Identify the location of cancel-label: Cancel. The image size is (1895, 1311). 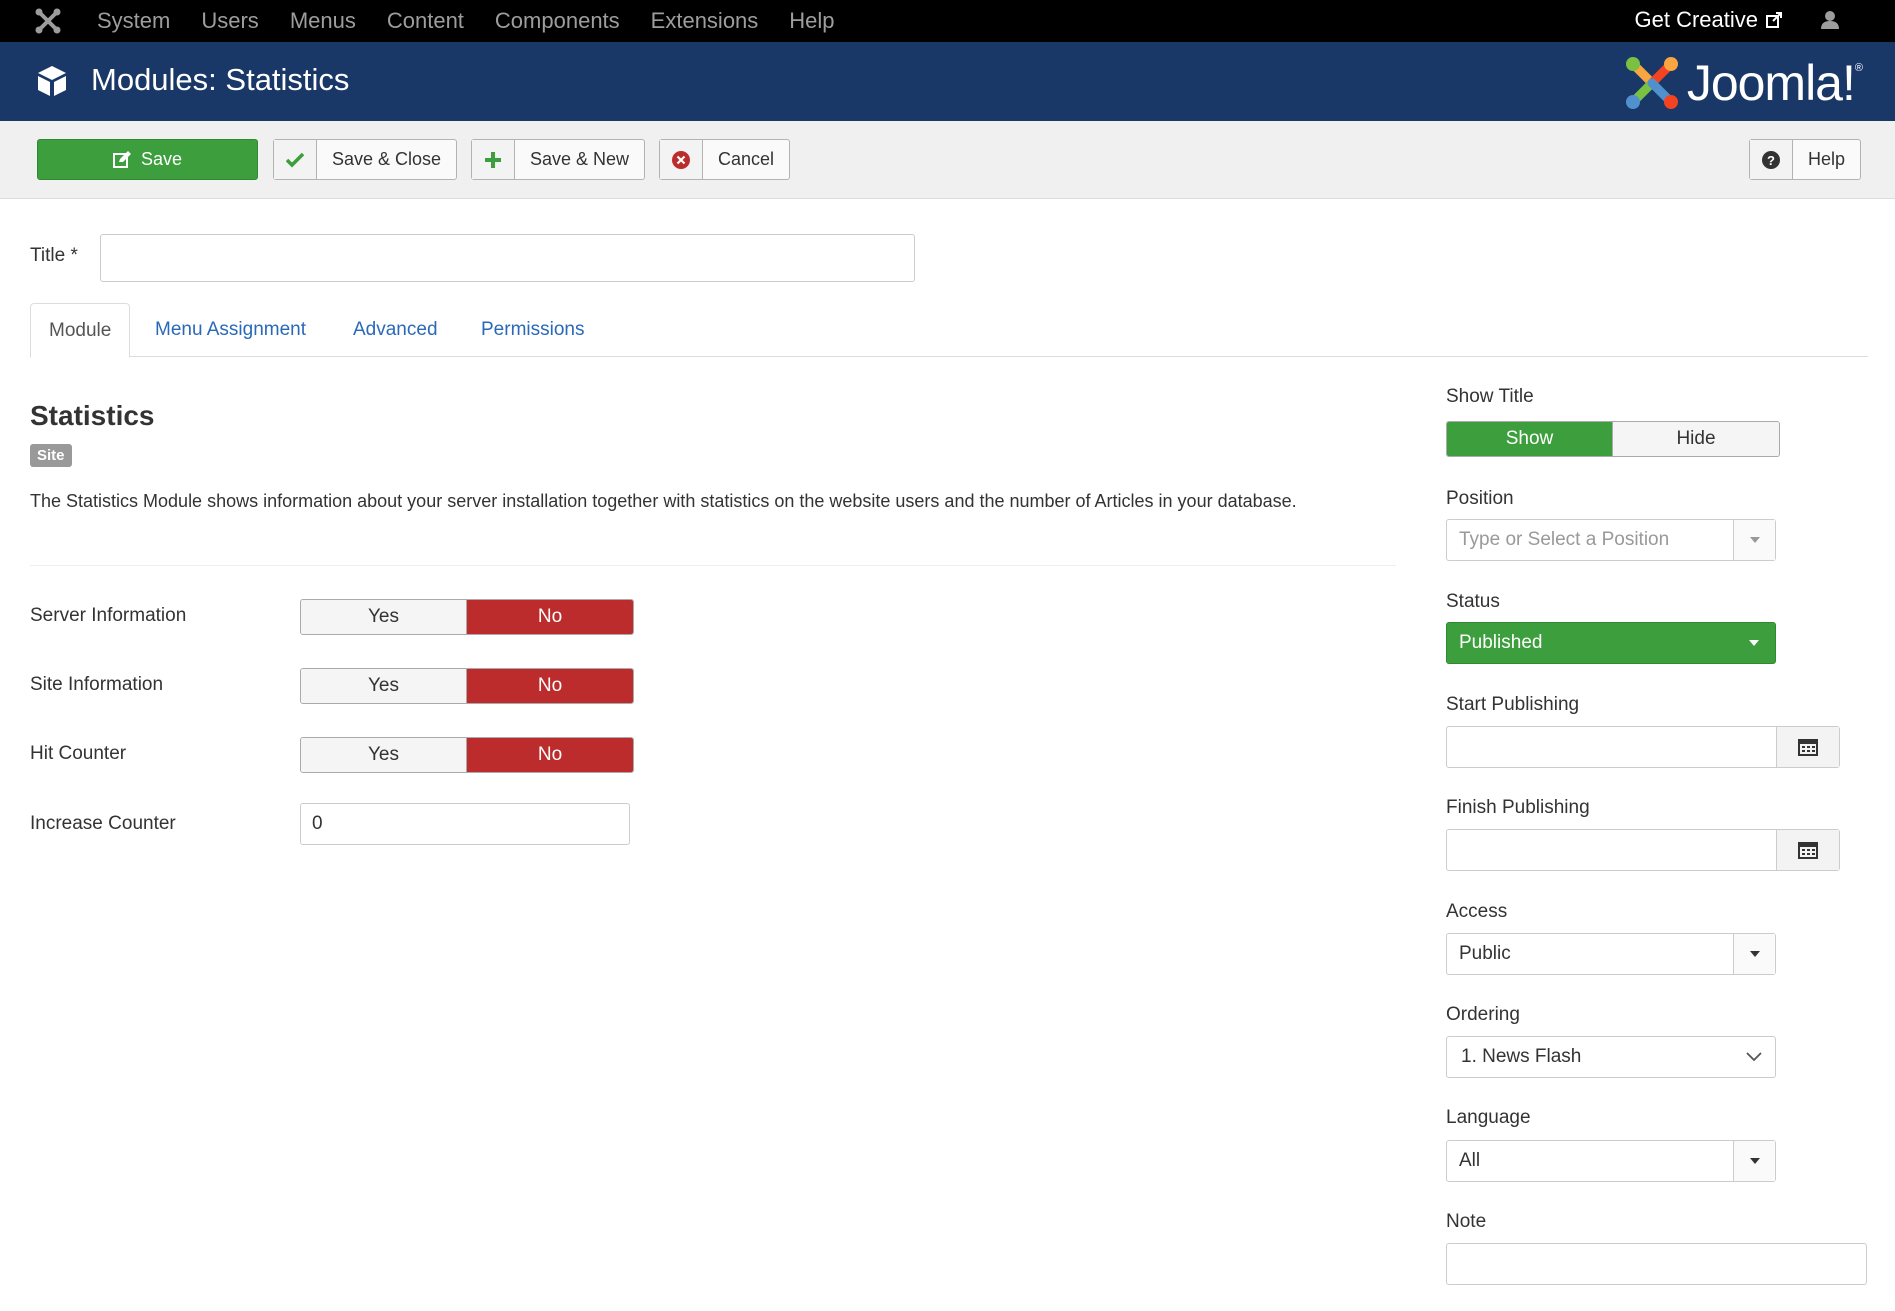
(746, 159).